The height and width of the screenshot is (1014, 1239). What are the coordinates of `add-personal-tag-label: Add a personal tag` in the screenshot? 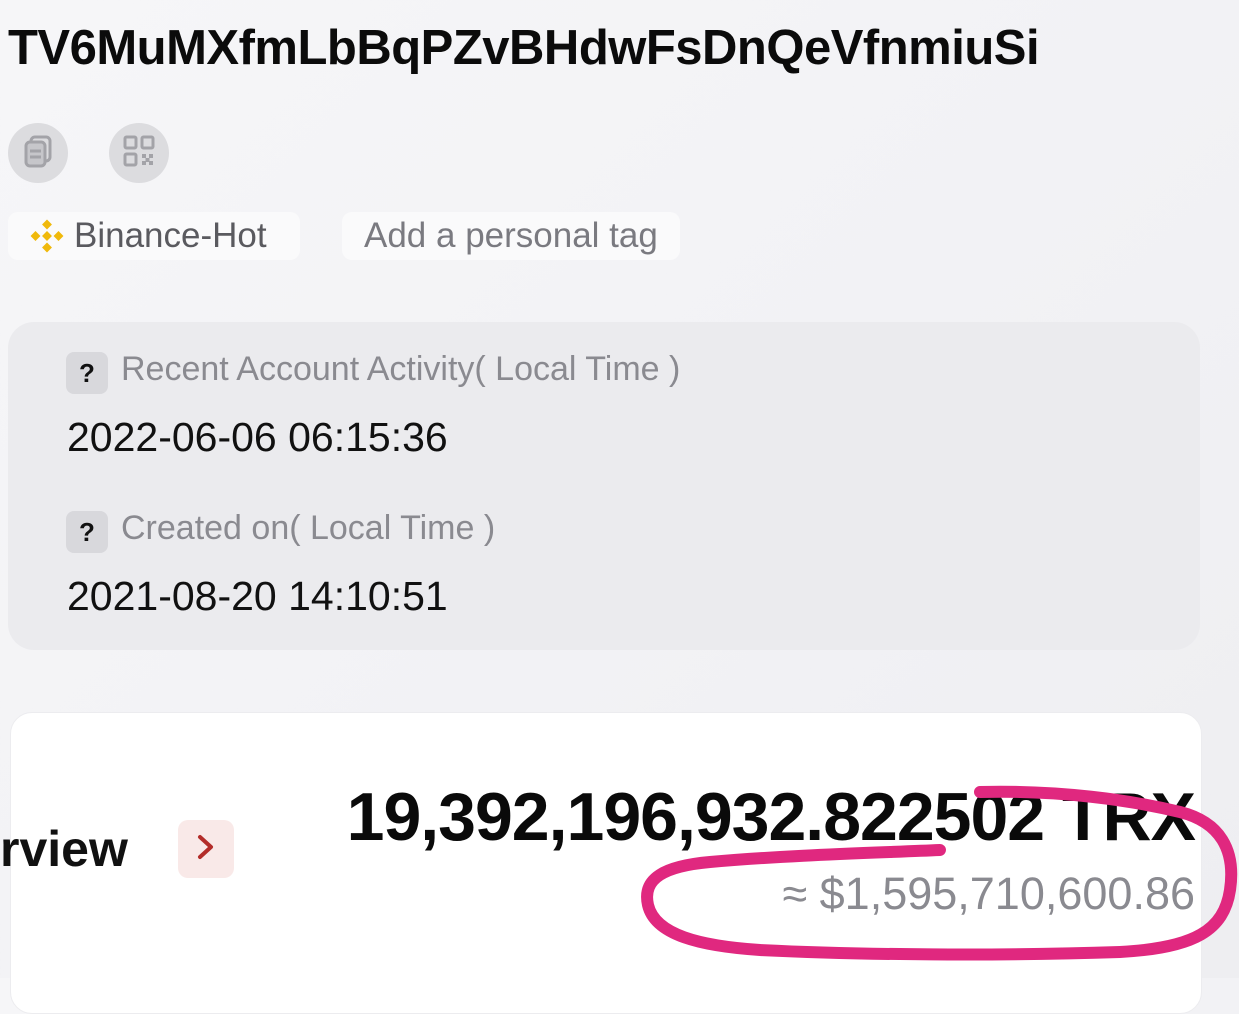 It's located at (511, 235).